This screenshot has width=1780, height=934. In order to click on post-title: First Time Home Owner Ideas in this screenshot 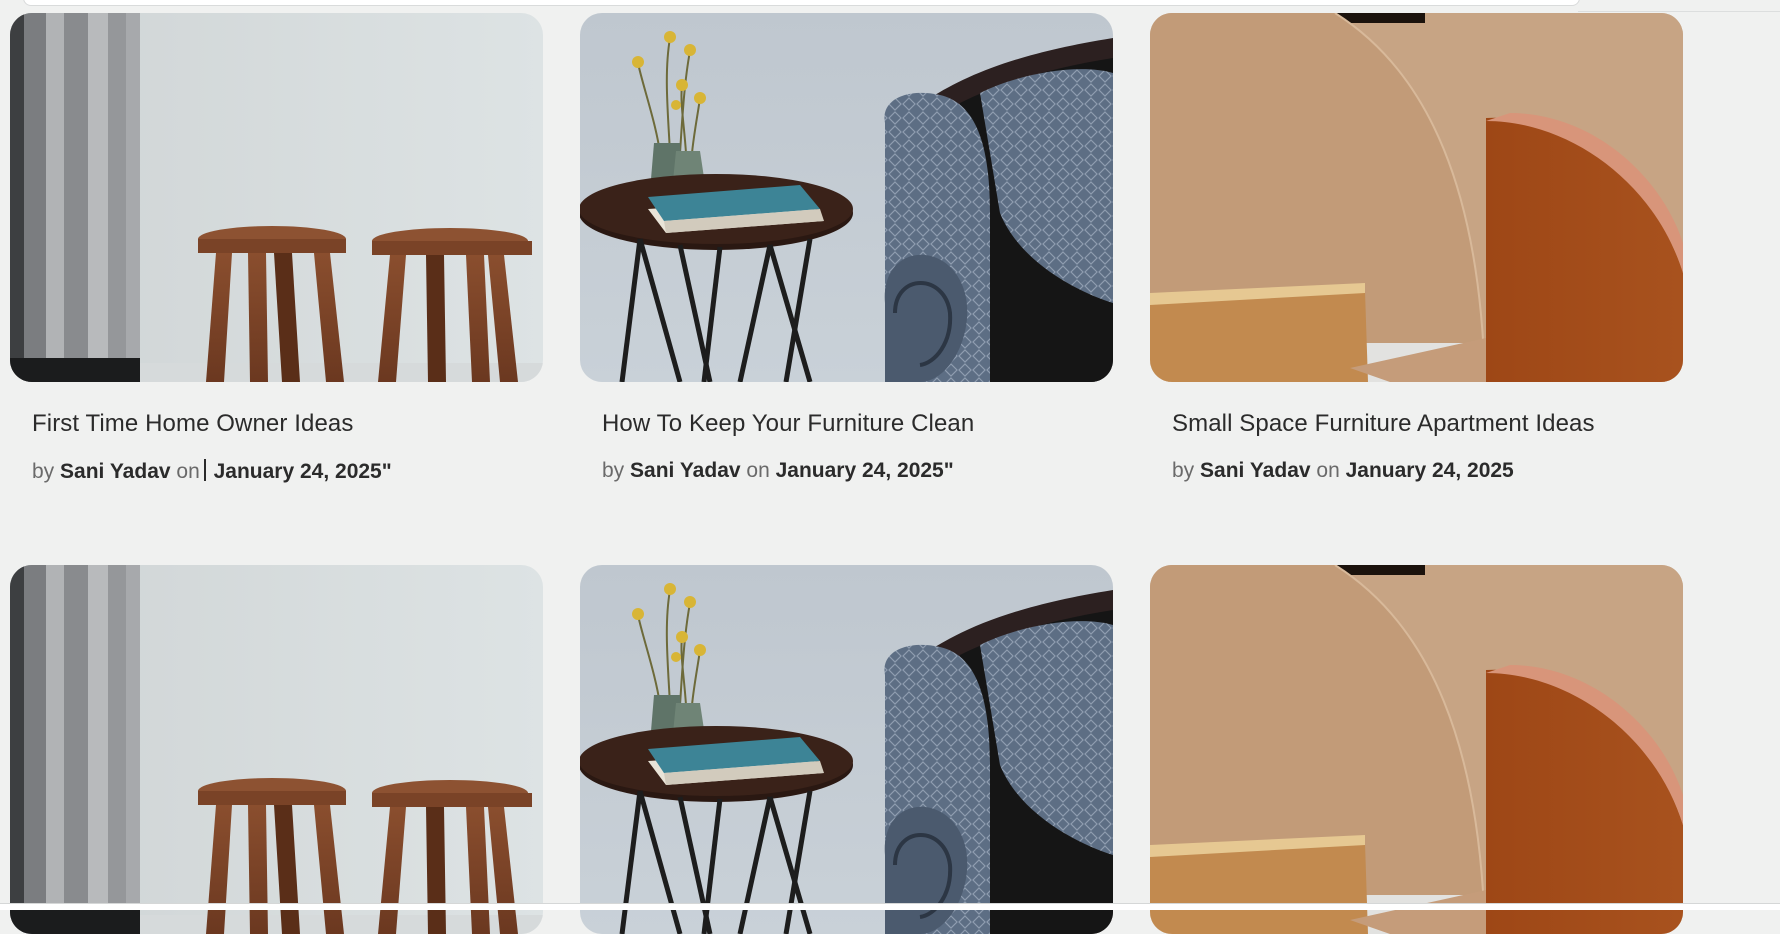, I will do `click(192, 424)`.